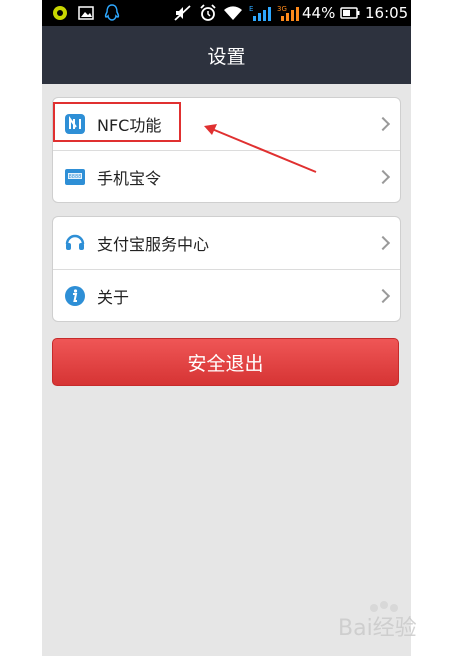 This screenshot has width=454, height=656. What do you see at coordinates (153, 244) in the screenshot?
I see `settings-item-label: 支付宝服务中心` at bounding box center [153, 244].